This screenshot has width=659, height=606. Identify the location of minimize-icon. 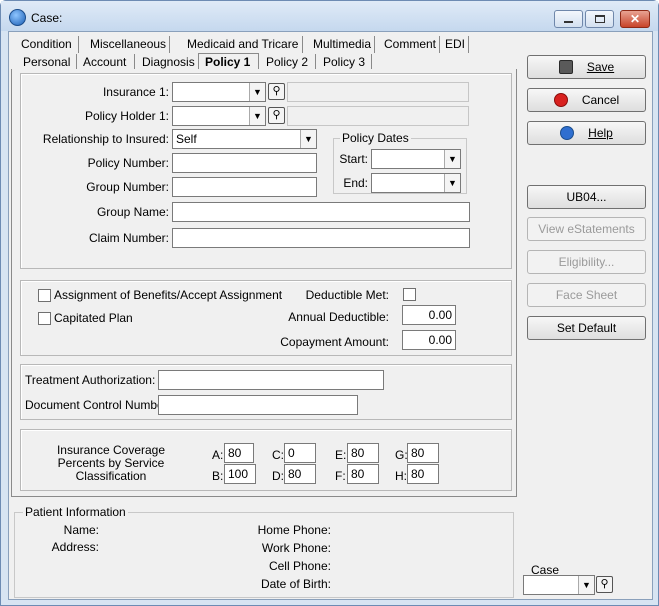
(568, 22).